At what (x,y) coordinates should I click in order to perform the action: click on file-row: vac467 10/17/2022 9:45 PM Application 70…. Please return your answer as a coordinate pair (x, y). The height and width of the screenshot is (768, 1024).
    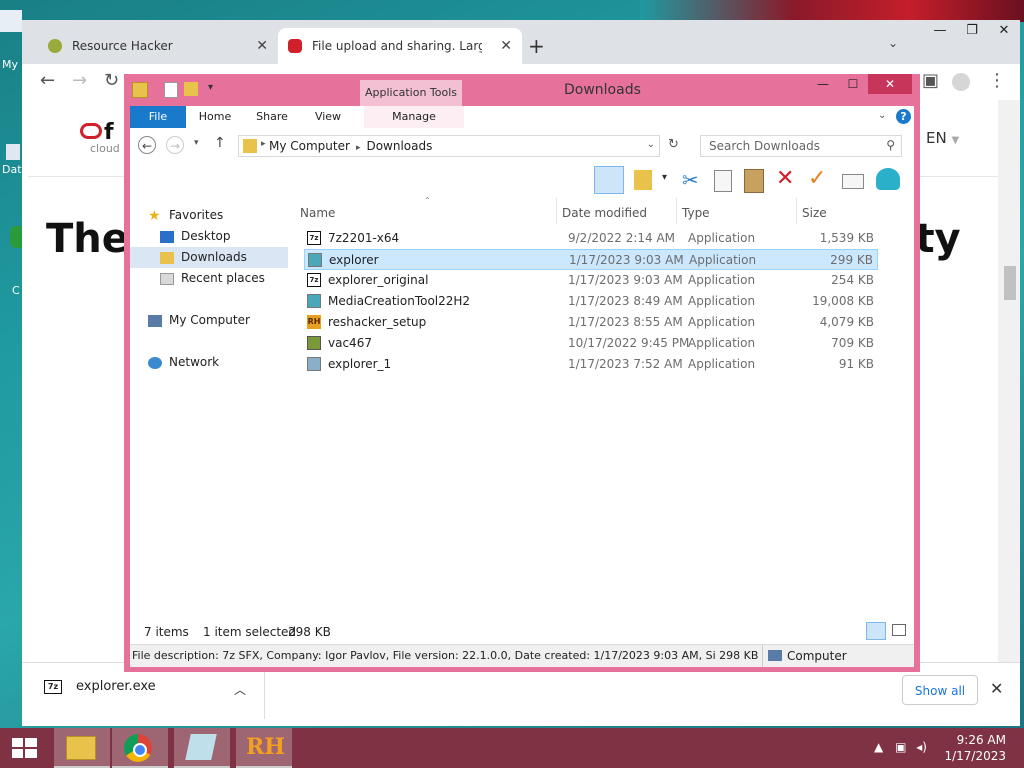
    Looking at the image, I should click on (591, 343).